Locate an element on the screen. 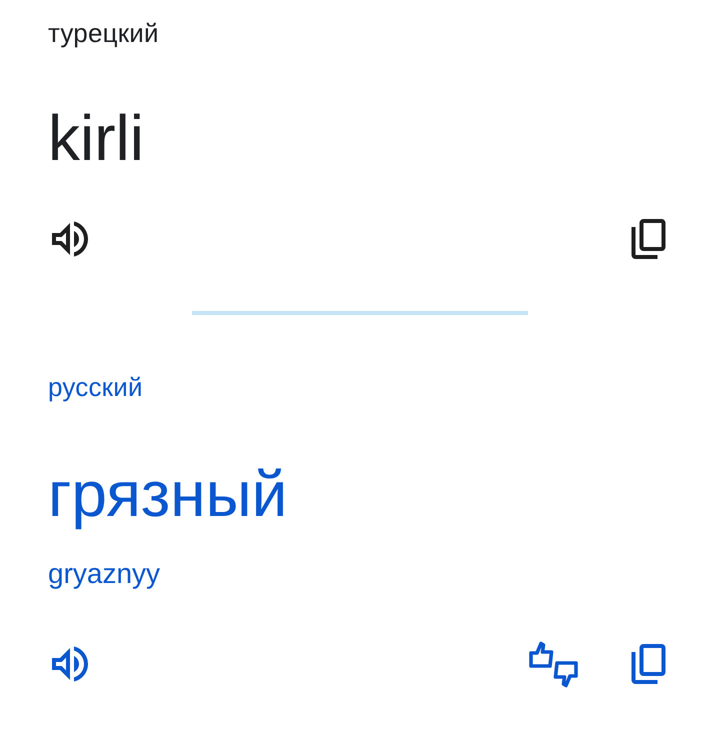  source-text: kirli is located at coordinates (96, 138).